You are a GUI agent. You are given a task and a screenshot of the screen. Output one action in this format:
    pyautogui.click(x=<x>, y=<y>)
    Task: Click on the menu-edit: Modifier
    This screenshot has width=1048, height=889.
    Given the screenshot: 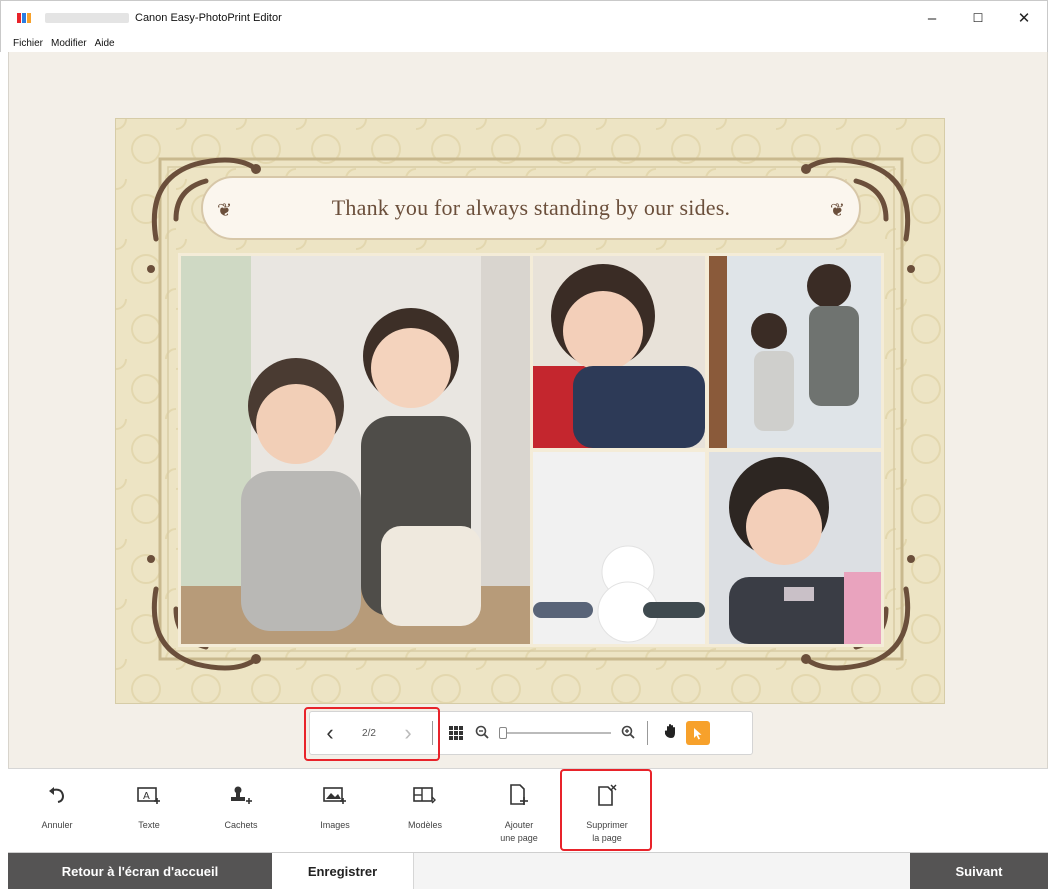 What is the action you would take?
    pyautogui.click(x=69, y=43)
    